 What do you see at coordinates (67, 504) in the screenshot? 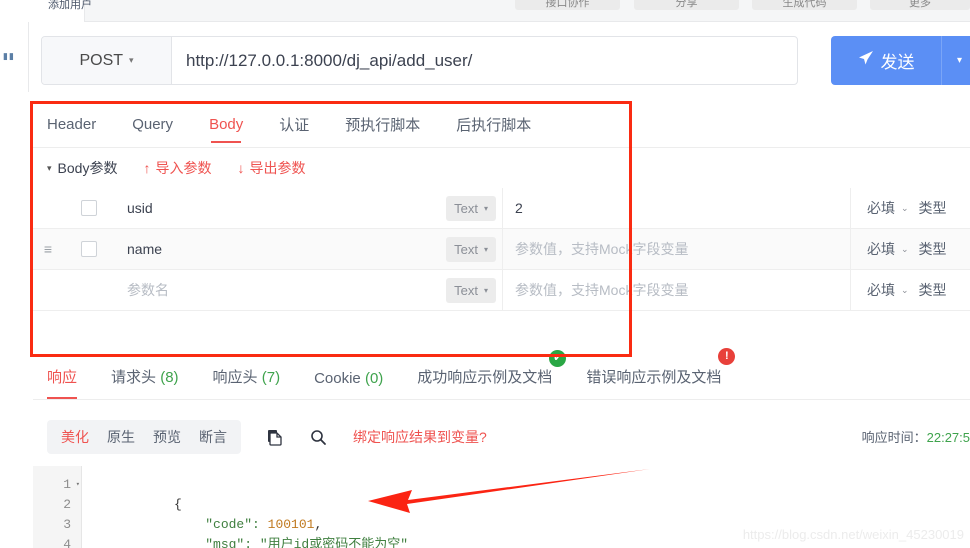
I see `line-number: 2` at bounding box center [67, 504].